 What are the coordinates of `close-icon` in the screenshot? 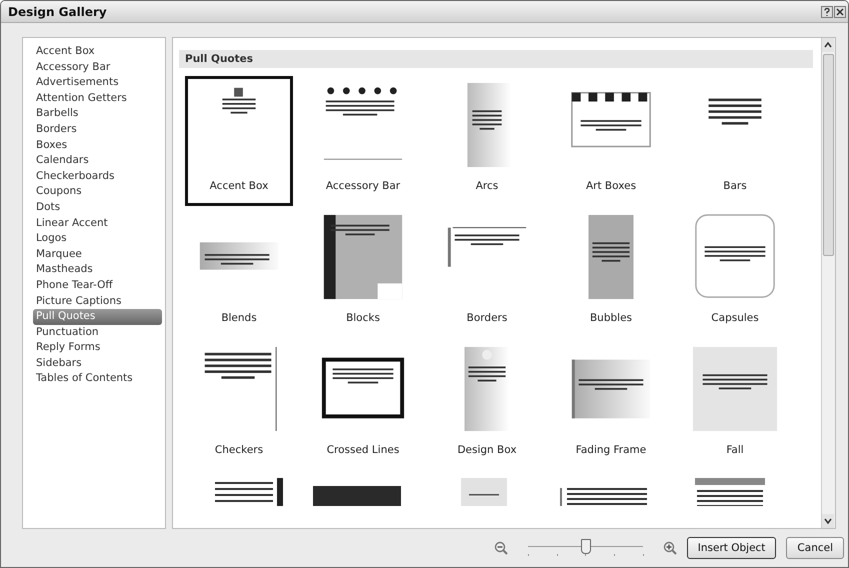 It's located at (840, 12).